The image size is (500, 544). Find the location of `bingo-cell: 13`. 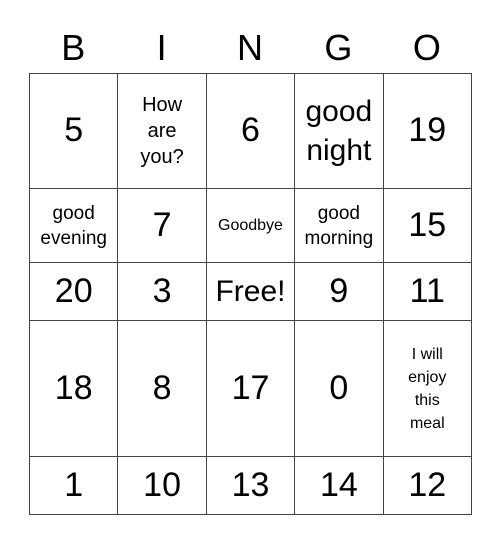

bingo-cell: 13 is located at coordinates (250, 485).